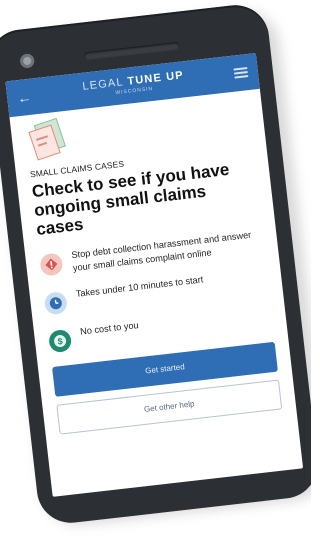  What do you see at coordinates (55, 303) in the screenshot?
I see `clock-icon` at bounding box center [55, 303].